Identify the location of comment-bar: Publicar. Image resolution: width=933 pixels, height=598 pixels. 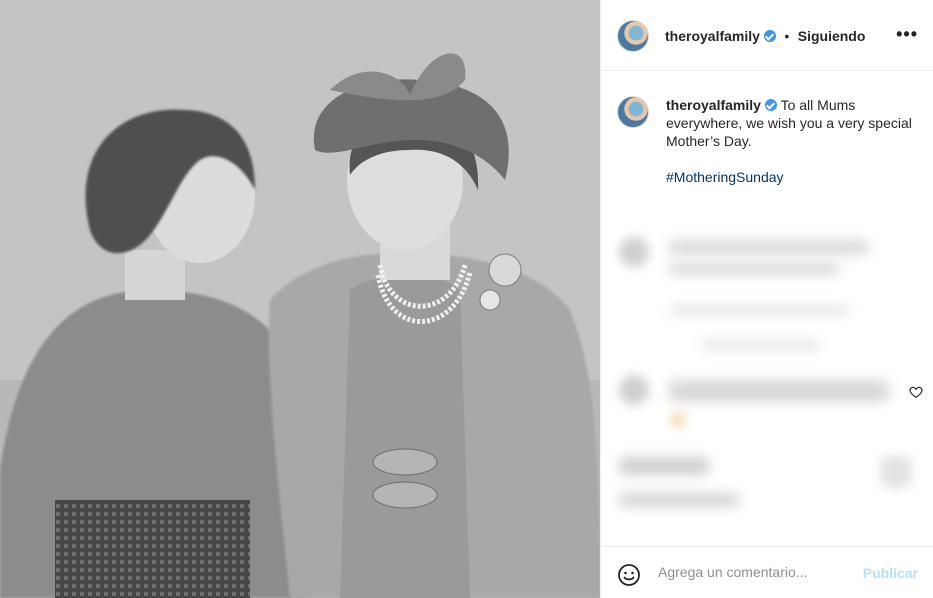
(767, 572).